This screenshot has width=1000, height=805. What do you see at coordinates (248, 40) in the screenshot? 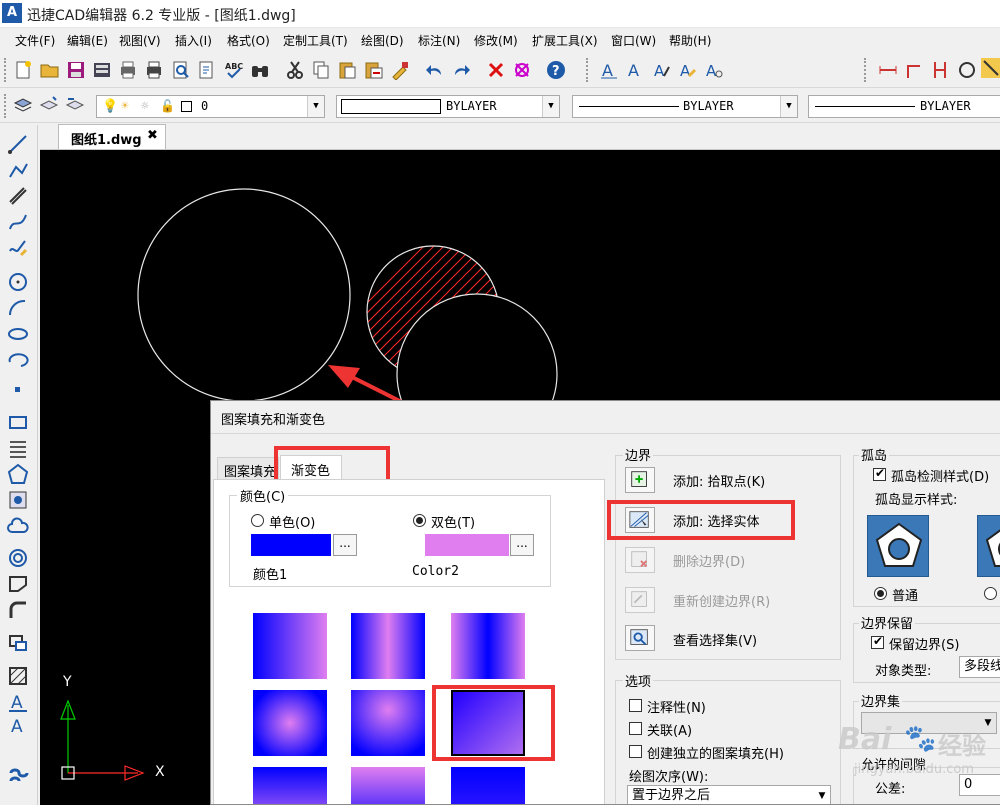
I see `menu-format: 格式(O)` at bounding box center [248, 40].